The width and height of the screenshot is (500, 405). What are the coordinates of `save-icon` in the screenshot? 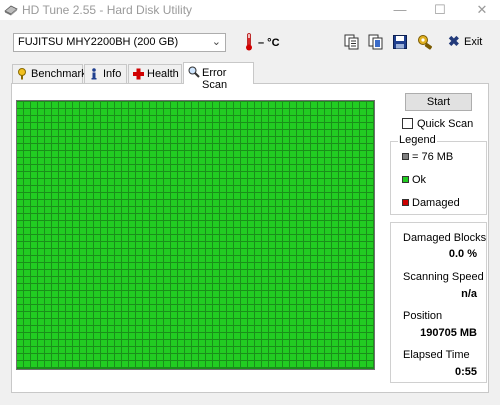 It's located at (400, 42).